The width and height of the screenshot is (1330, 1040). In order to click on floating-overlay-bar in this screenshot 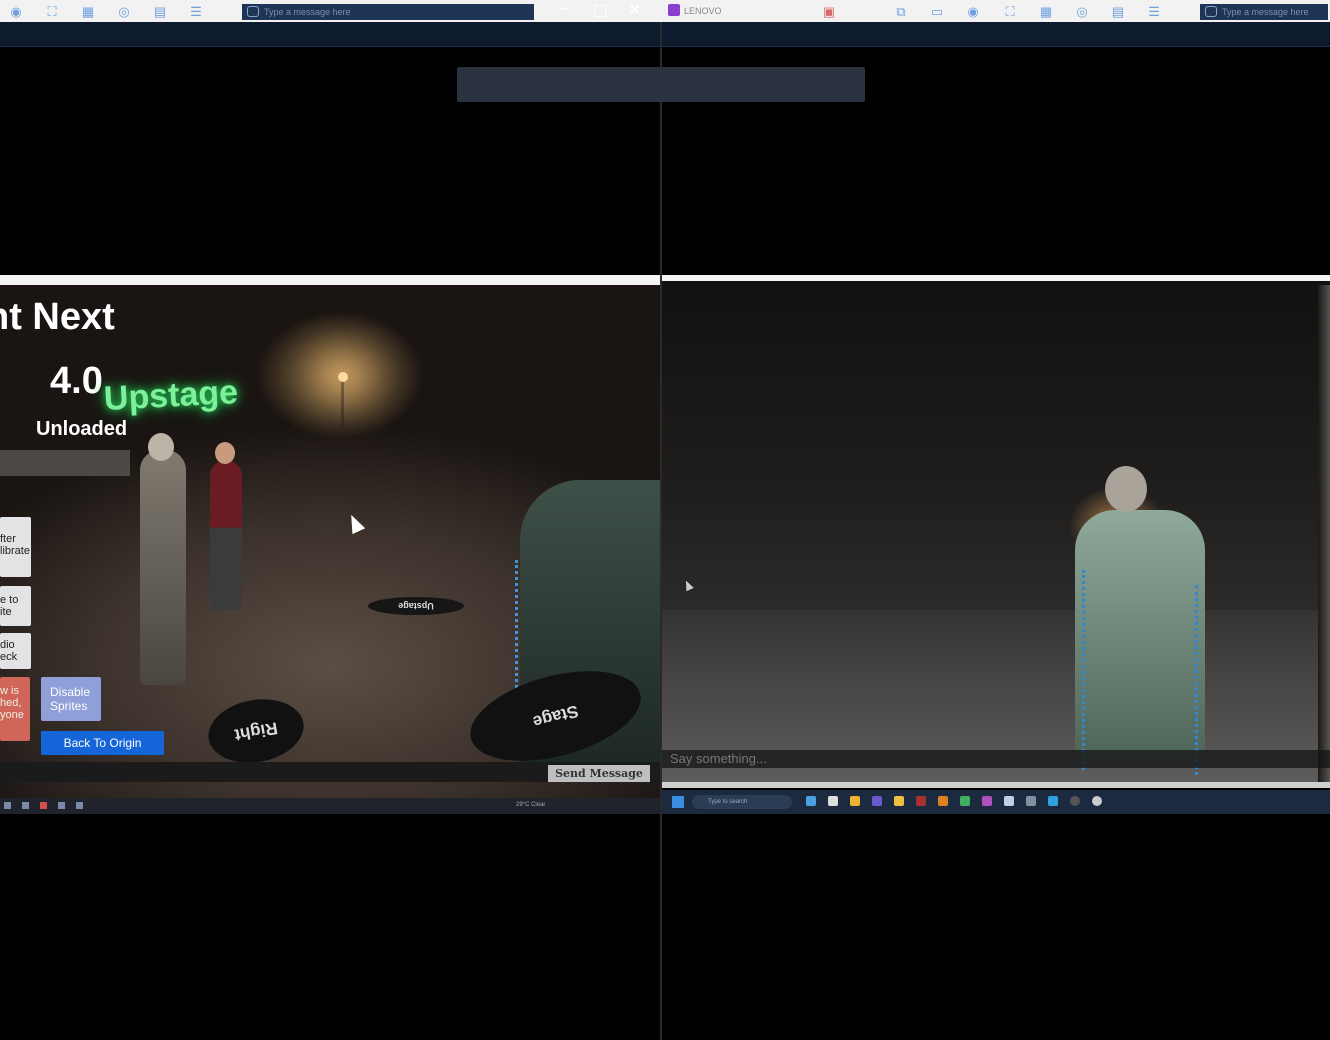, I will do `click(661, 84)`.